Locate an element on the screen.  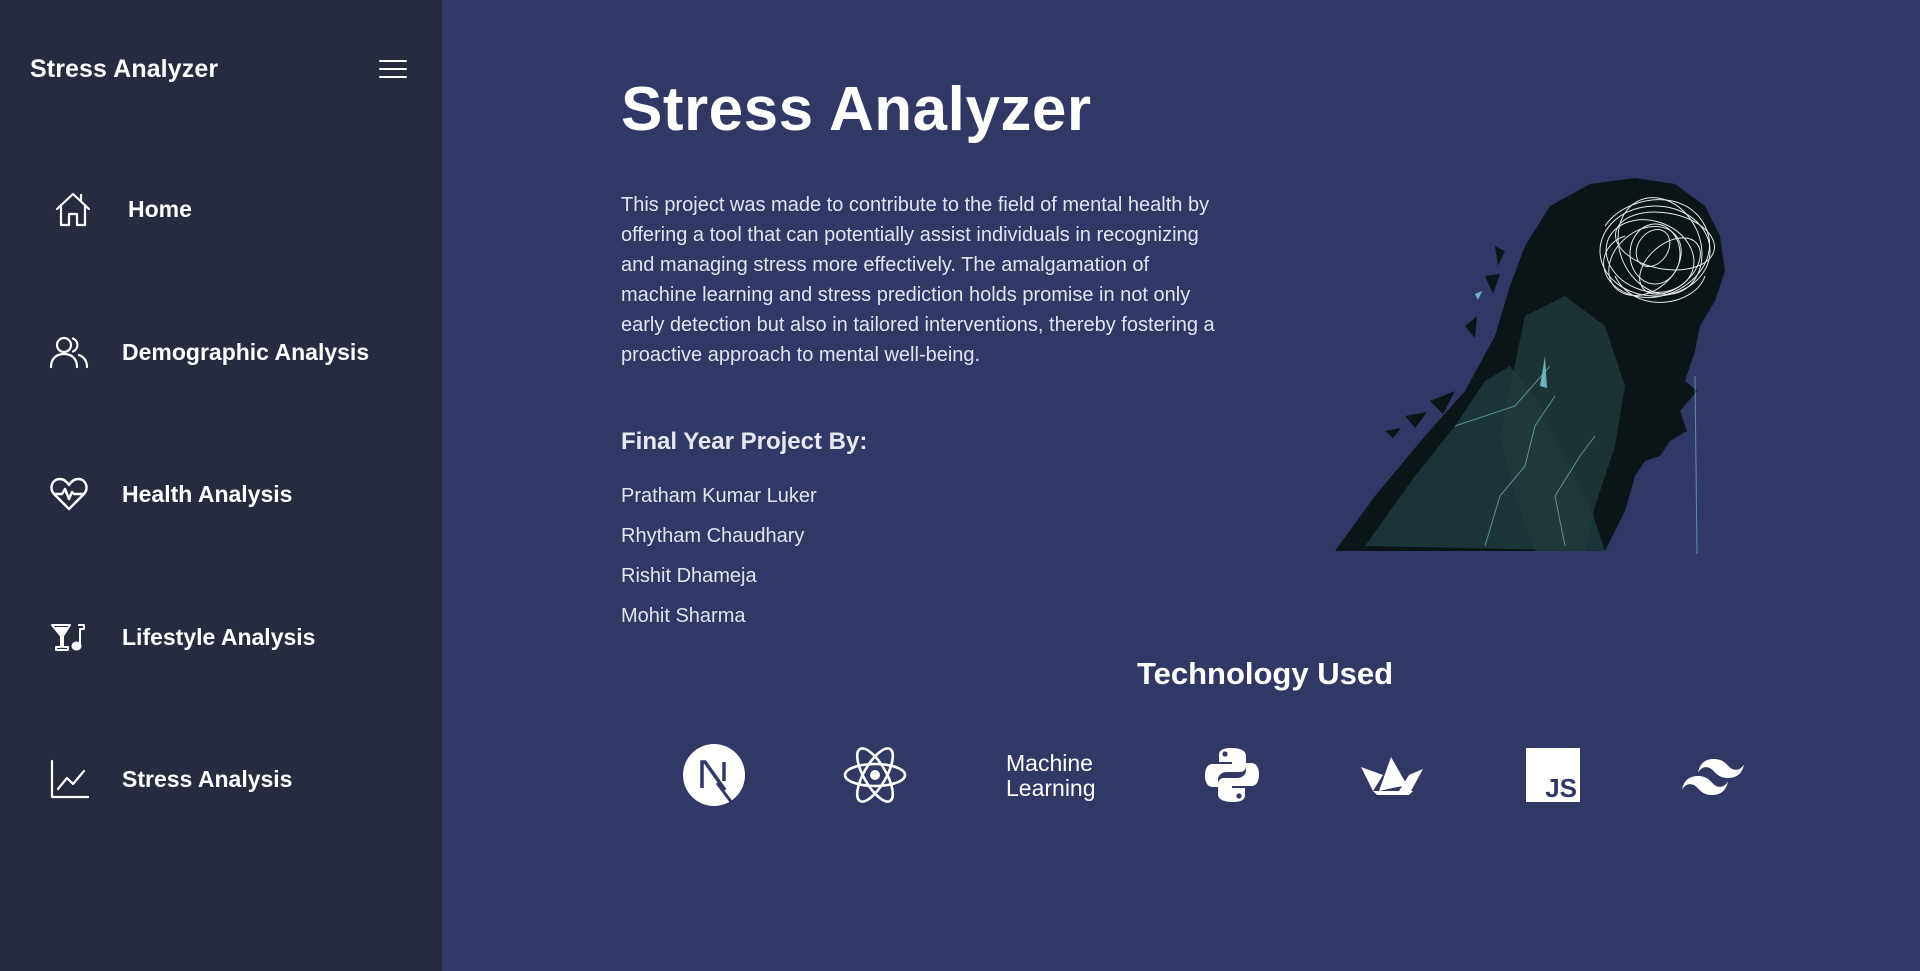
home-icon is located at coordinates (73, 209).